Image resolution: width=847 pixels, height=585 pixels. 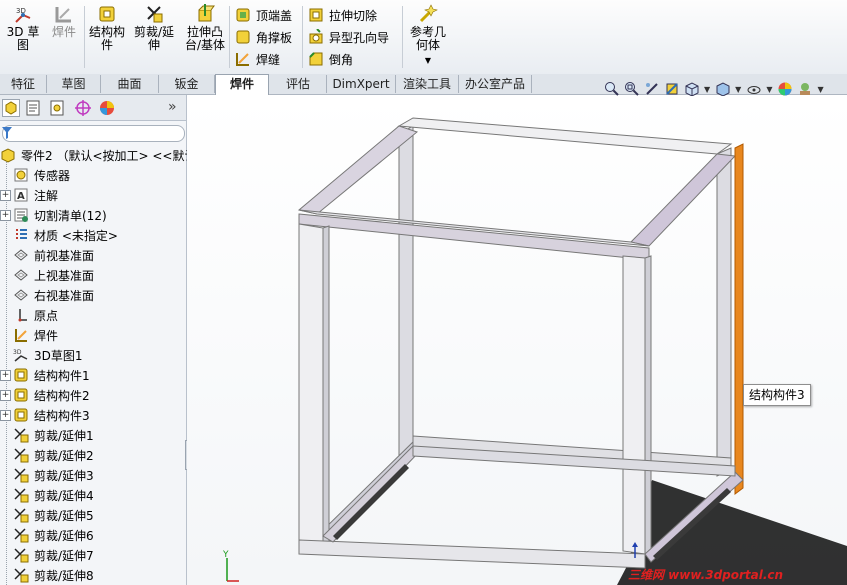 What do you see at coordinates (47, 495) in the screenshot?
I see `tree-item: 剪裁/延伸4` at bounding box center [47, 495].